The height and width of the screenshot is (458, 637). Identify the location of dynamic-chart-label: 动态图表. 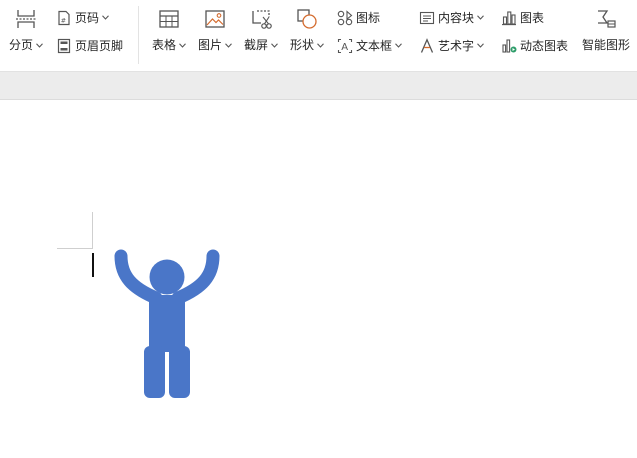
(544, 45).